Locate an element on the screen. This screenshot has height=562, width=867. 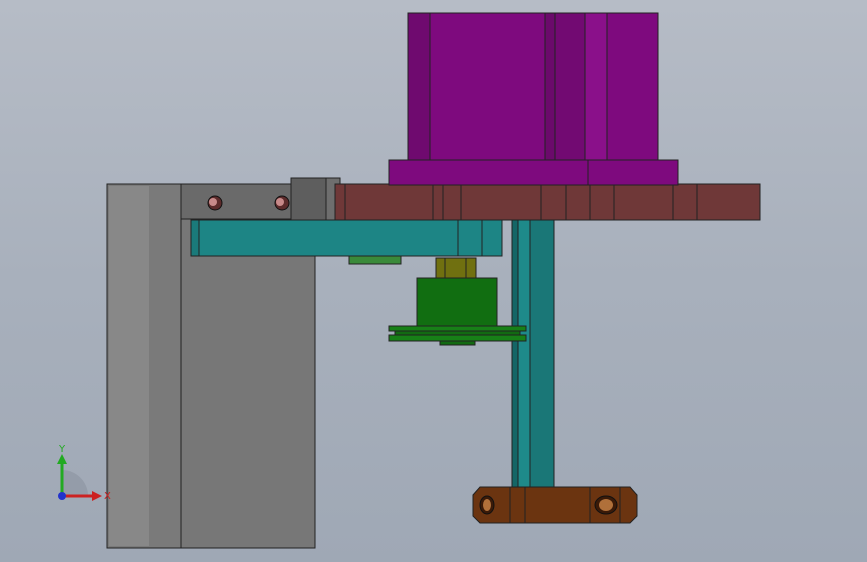
y-axis-label: Y is located at coordinates (62, 449).